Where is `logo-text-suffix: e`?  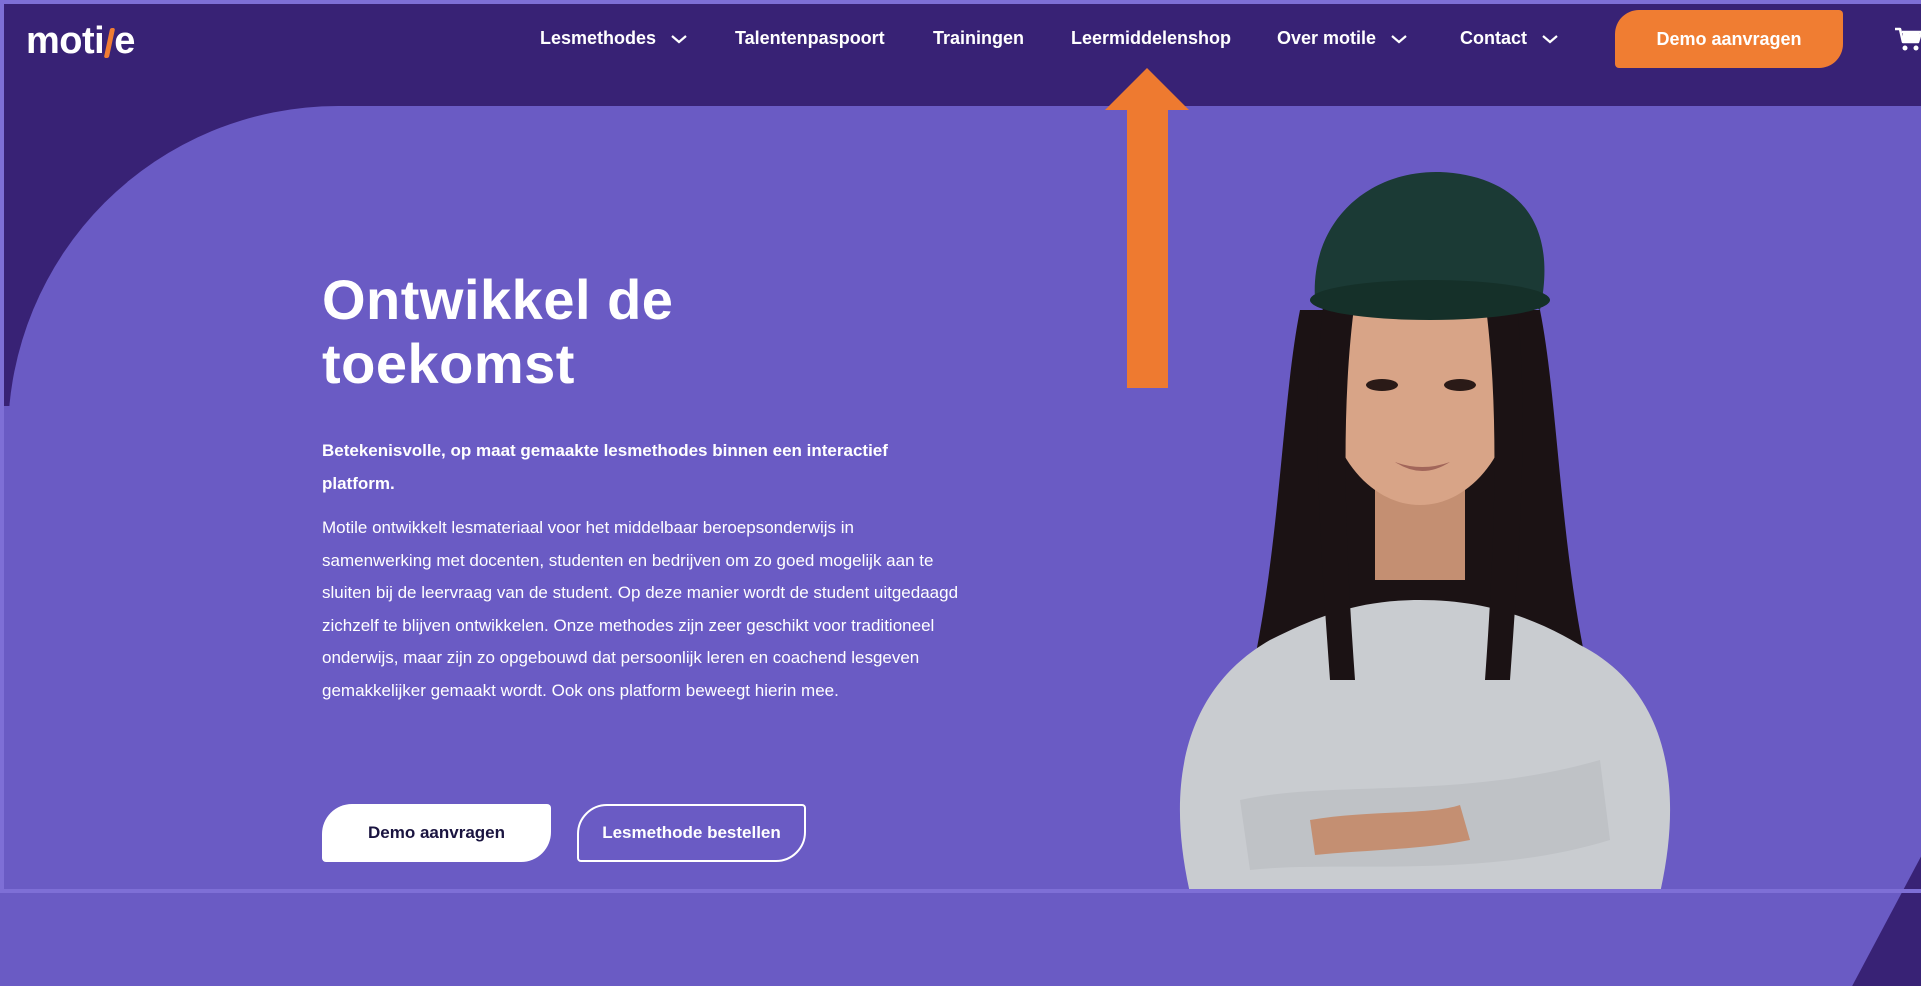
logo-text-suffix: e is located at coordinates (124, 41).